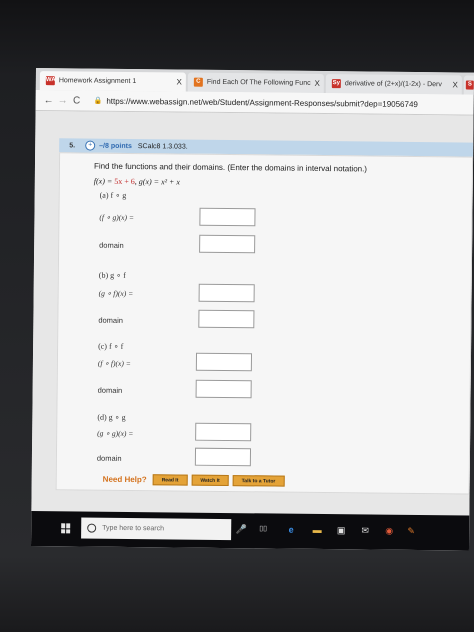 The image size is (474, 632). What do you see at coordinates (90, 145) in the screenshot?
I see `expand-plus-icon: +` at bounding box center [90, 145].